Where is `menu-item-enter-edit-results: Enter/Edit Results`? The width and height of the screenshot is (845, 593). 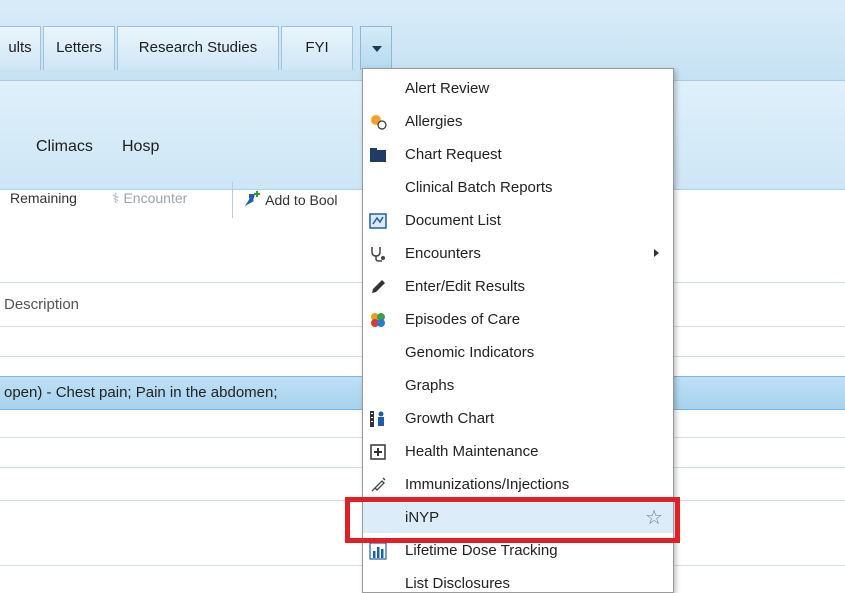
menu-item-enter-edit-results: Enter/Edit Results is located at coordinates (518, 287).